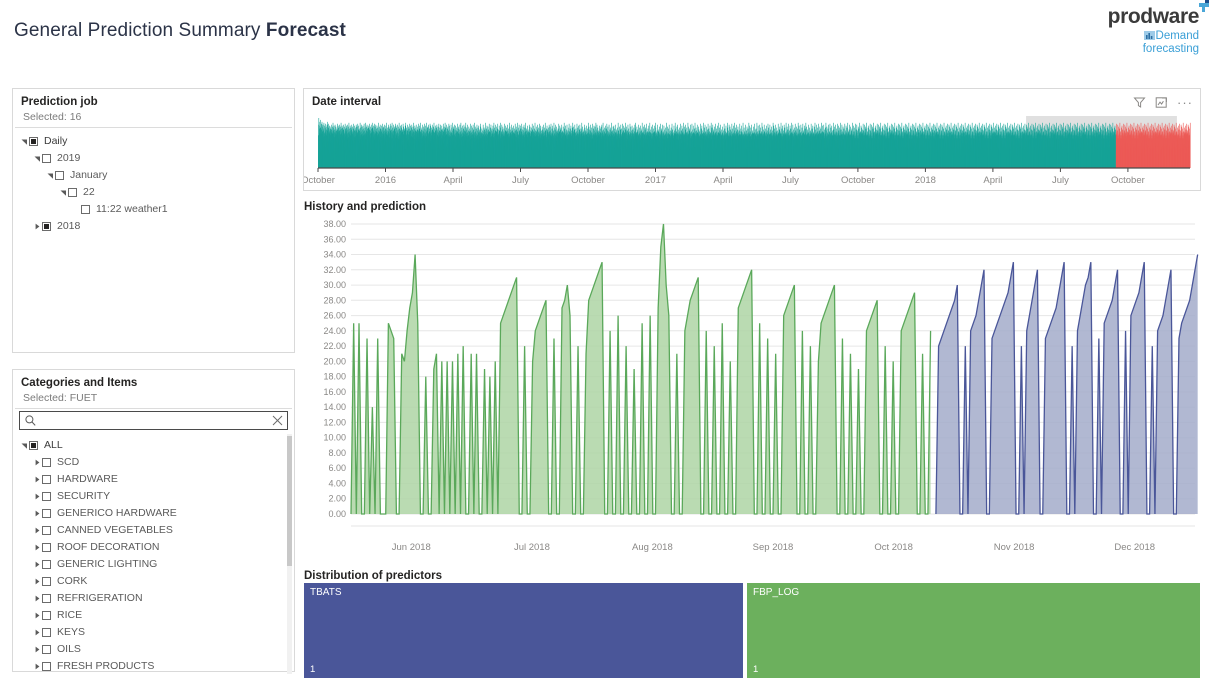 The width and height of the screenshot is (1213, 680). I want to click on treemap-cell: TBATS 1, so click(523, 630).